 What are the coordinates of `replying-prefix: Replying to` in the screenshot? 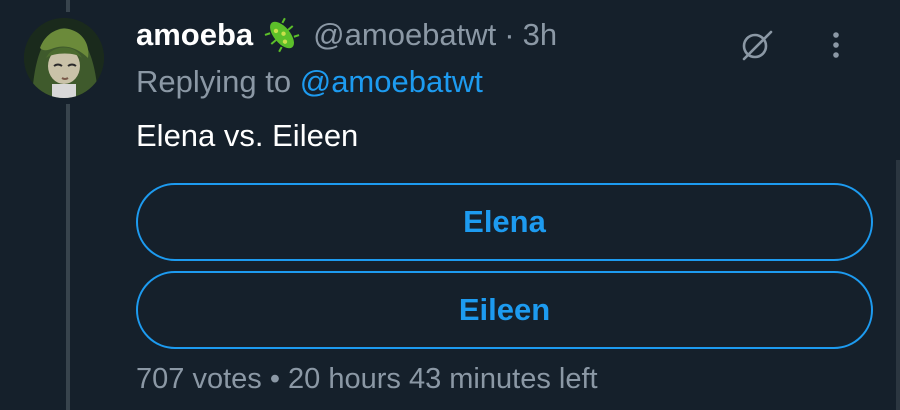 It's located at (214, 81).